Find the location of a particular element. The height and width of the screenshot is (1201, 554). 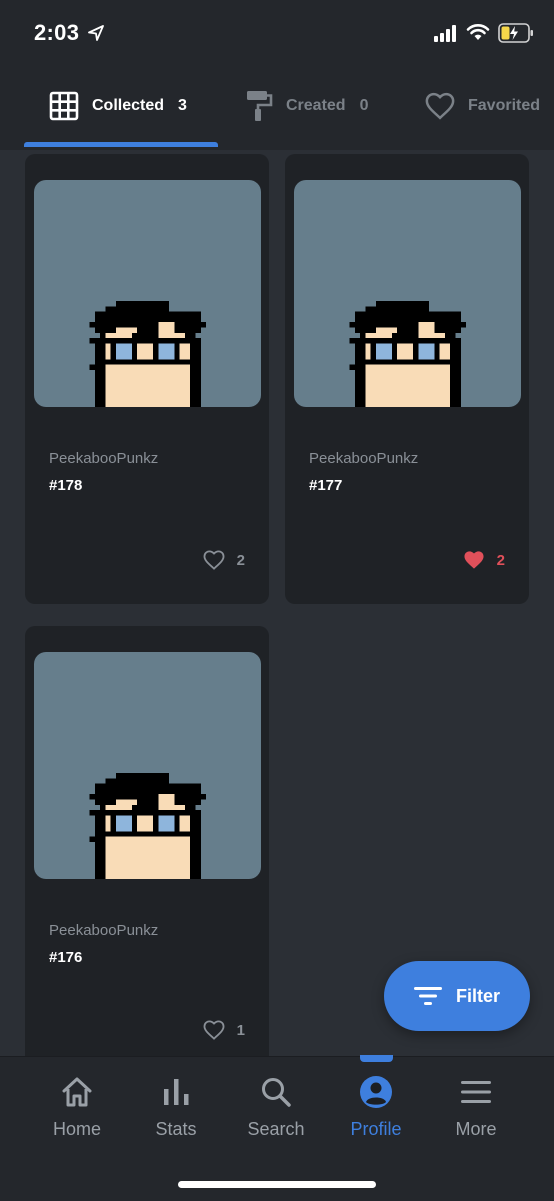

tab-favorited: Favorited is located at coordinates (482, 106).